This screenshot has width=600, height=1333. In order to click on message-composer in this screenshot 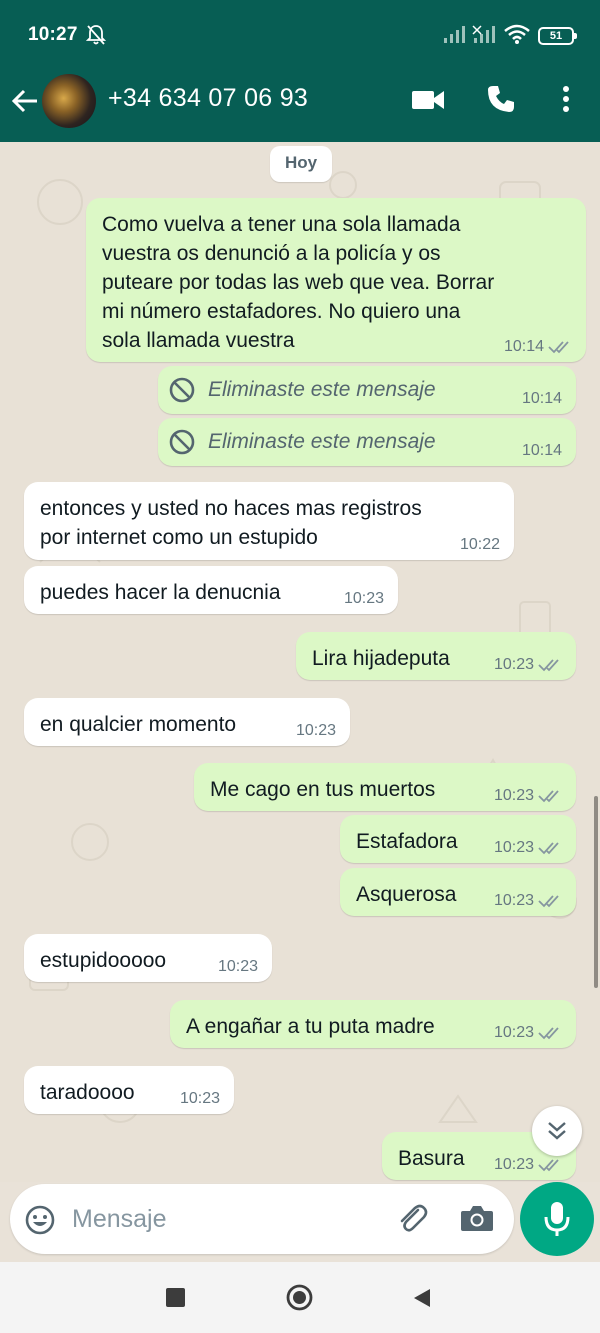, I will do `click(262, 1219)`.